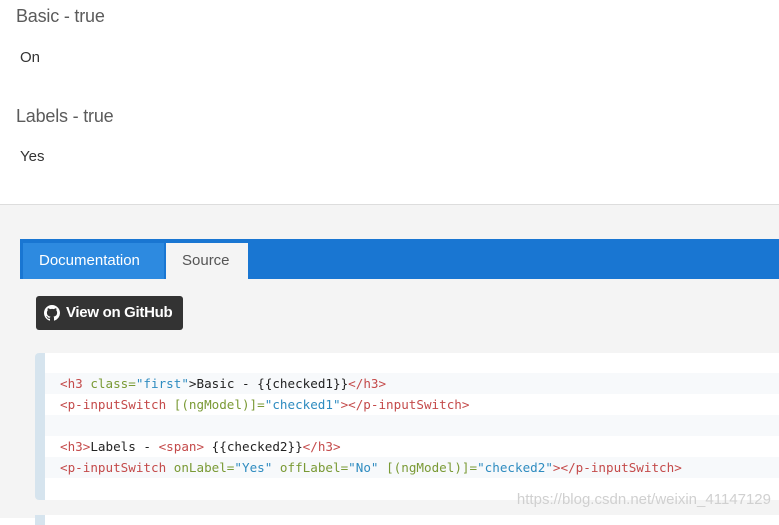 The width and height of the screenshot is (779, 525). I want to click on basic-switch-value: On, so click(30, 57).